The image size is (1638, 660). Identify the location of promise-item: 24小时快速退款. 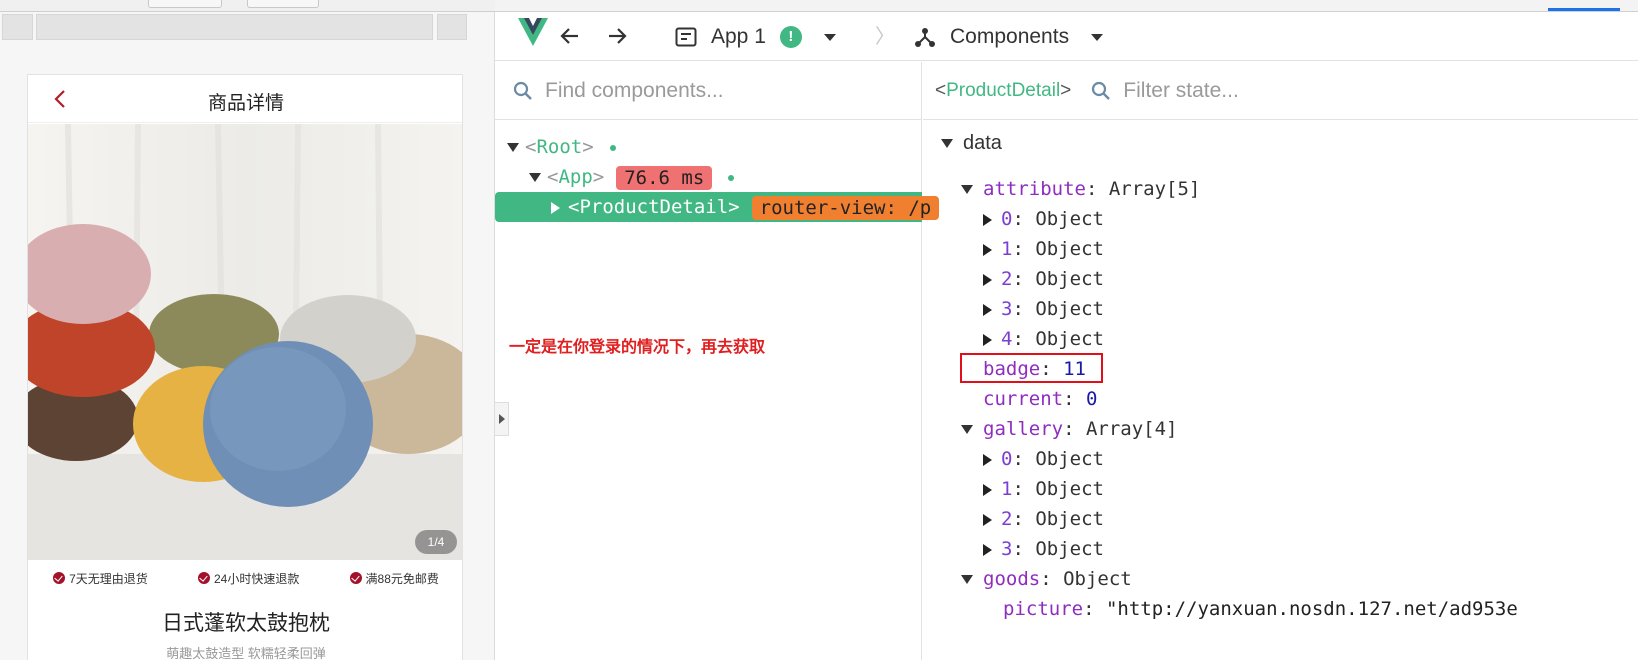
(248, 578).